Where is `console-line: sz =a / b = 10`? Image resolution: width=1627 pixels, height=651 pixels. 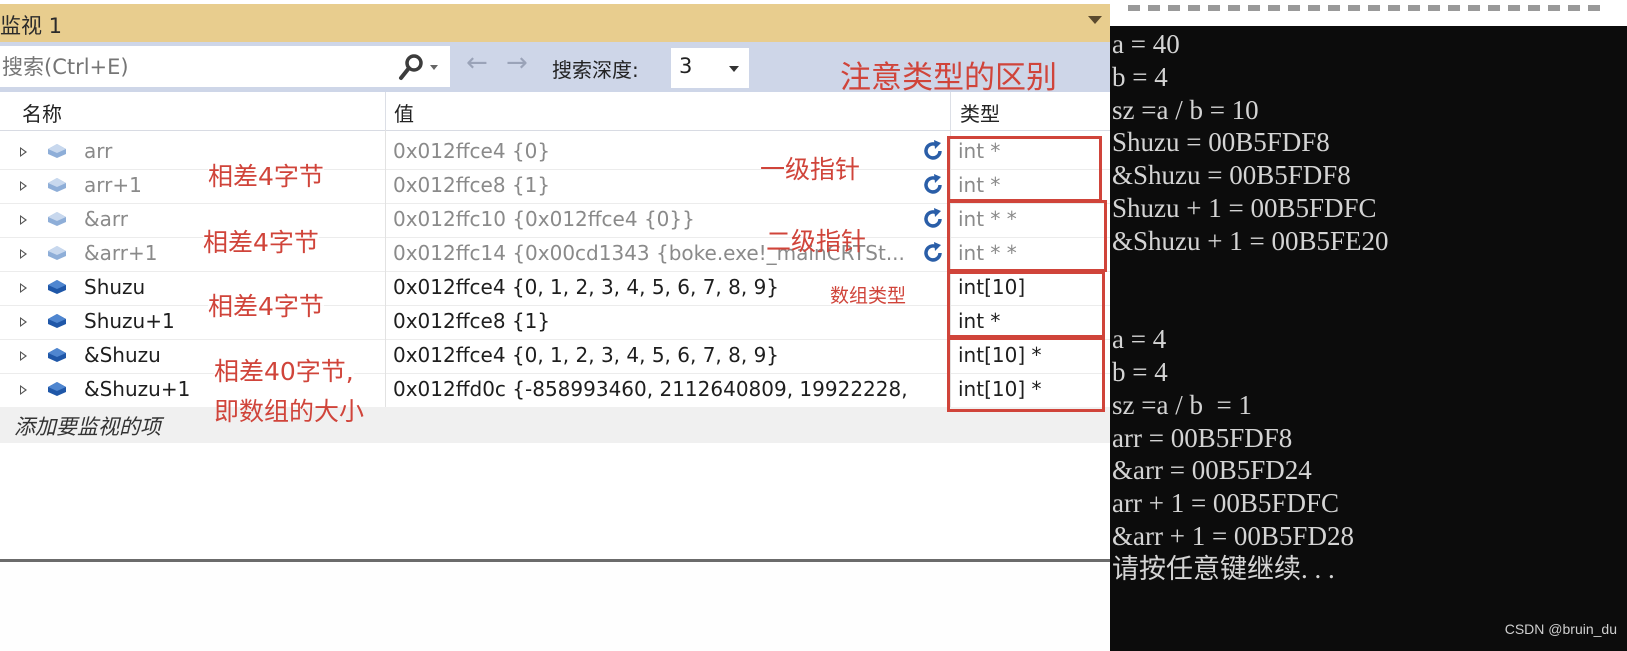 console-line: sz =a / b = 10 is located at coordinates (1185, 109).